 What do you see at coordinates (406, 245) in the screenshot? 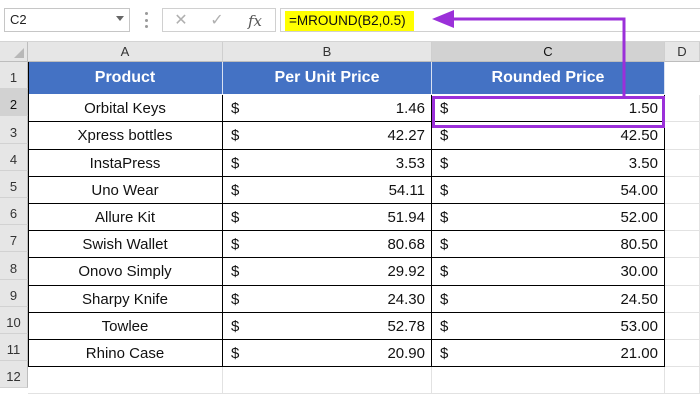
I see `amount-value: 80.68` at bounding box center [406, 245].